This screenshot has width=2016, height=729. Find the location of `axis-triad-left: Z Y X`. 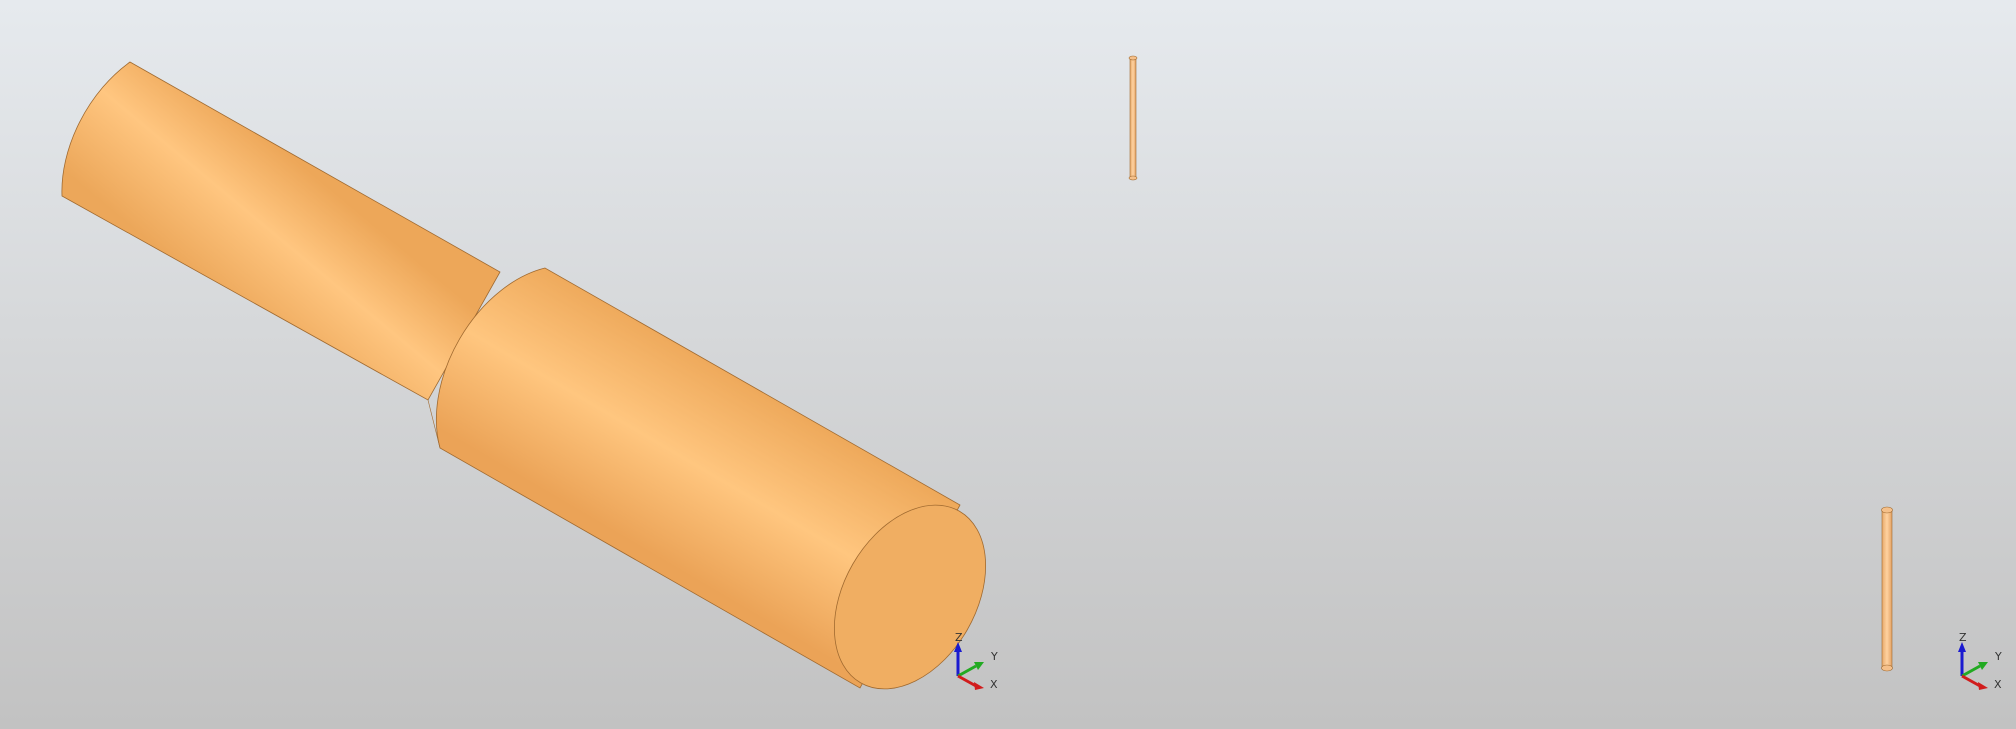

axis-triad-left: Z Y X is located at coordinates (976, 660).